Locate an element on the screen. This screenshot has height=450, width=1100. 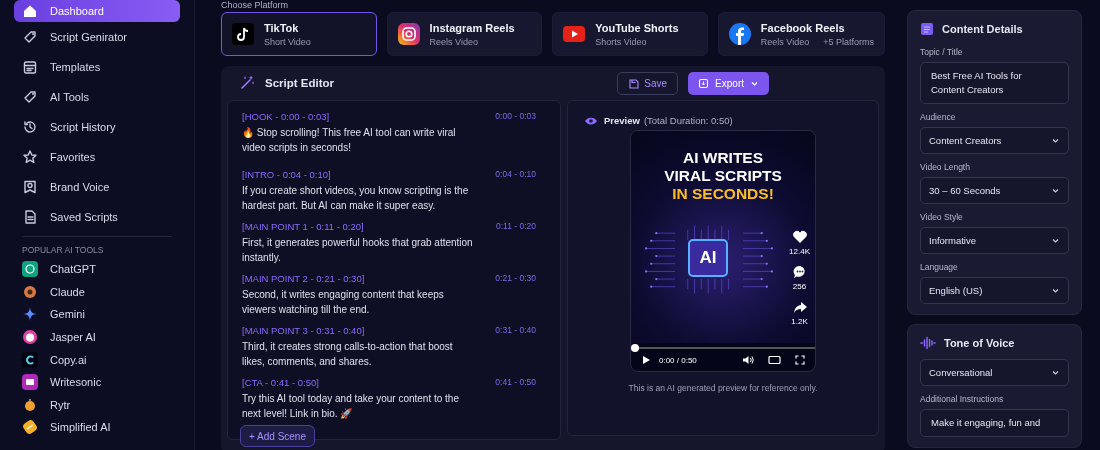
dropdown: Informative is located at coordinates (994, 240).